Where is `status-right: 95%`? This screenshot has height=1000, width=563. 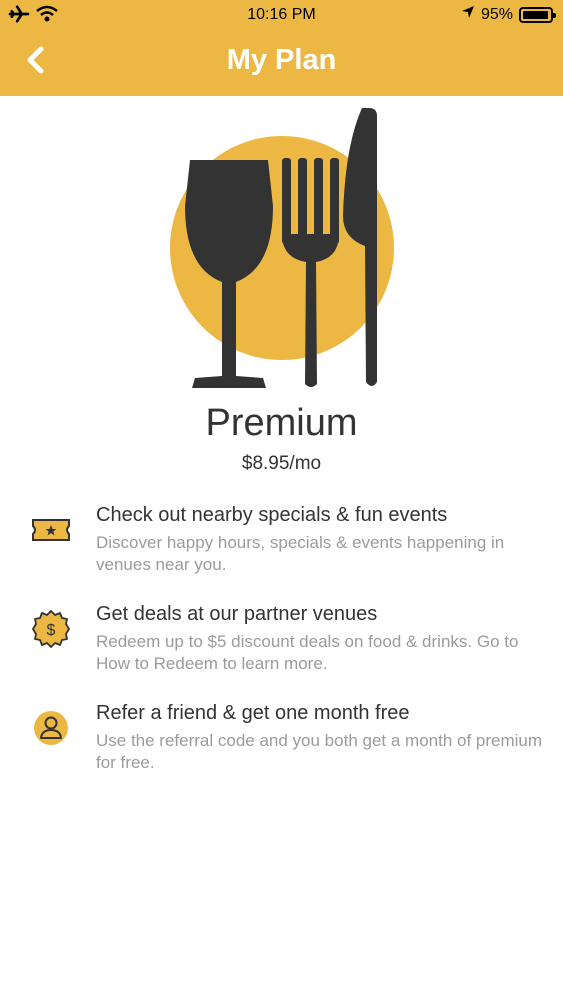 status-right: 95% is located at coordinates (508, 14).